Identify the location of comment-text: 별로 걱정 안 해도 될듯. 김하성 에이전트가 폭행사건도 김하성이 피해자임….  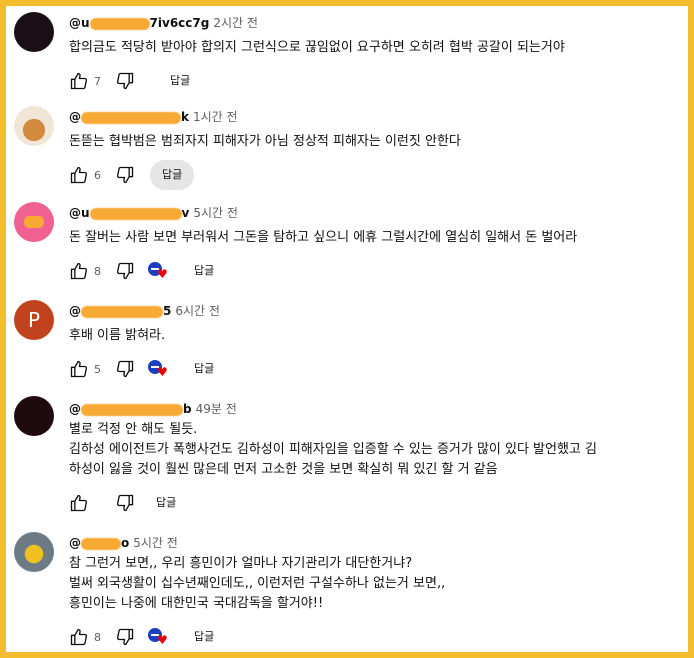
(333, 449).